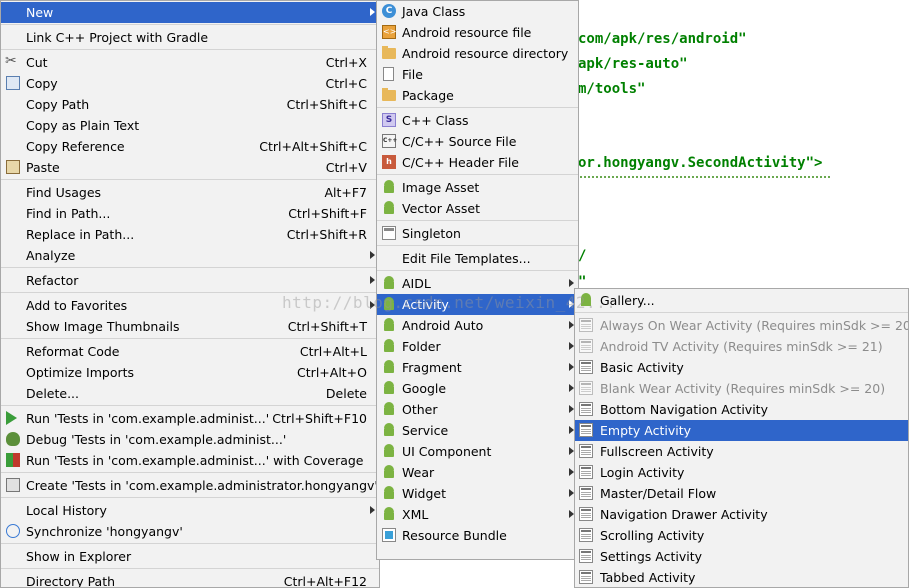  What do you see at coordinates (741, 451) in the screenshot?
I see `activity-item-fullscreen: Fullscreen Activity` at bounding box center [741, 451].